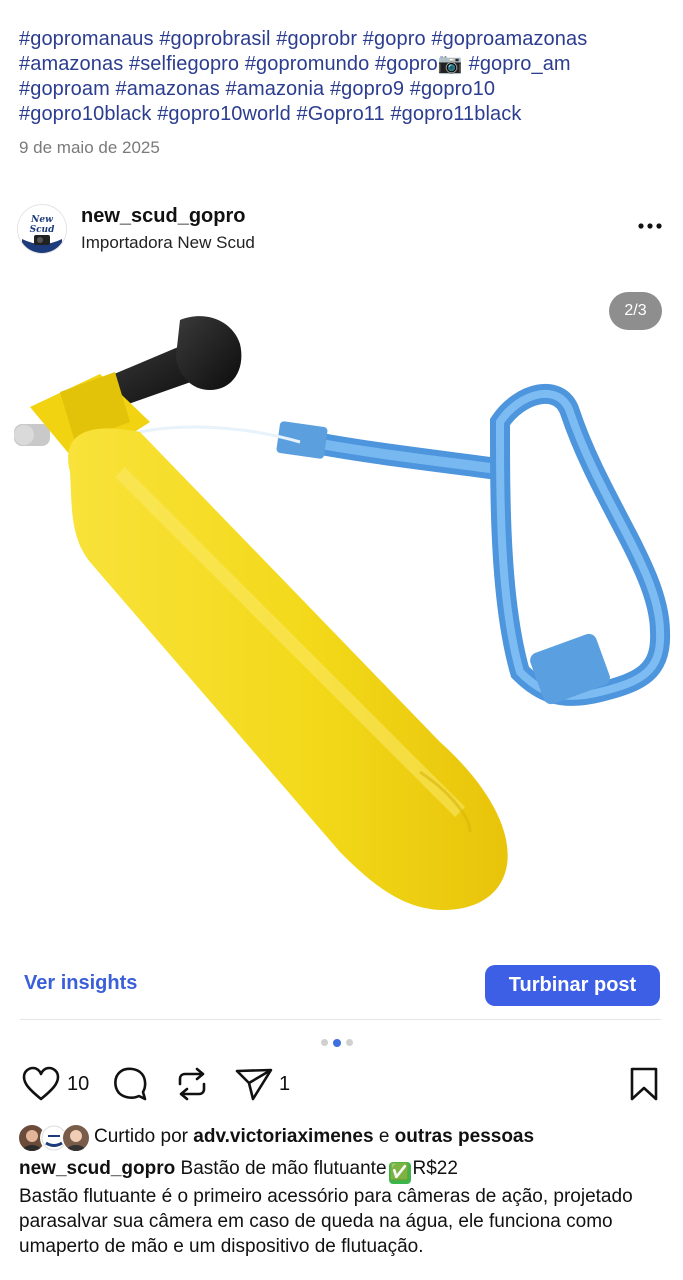  Describe the element at coordinates (76, 1138) in the screenshot. I see `liker-avatar` at that location.